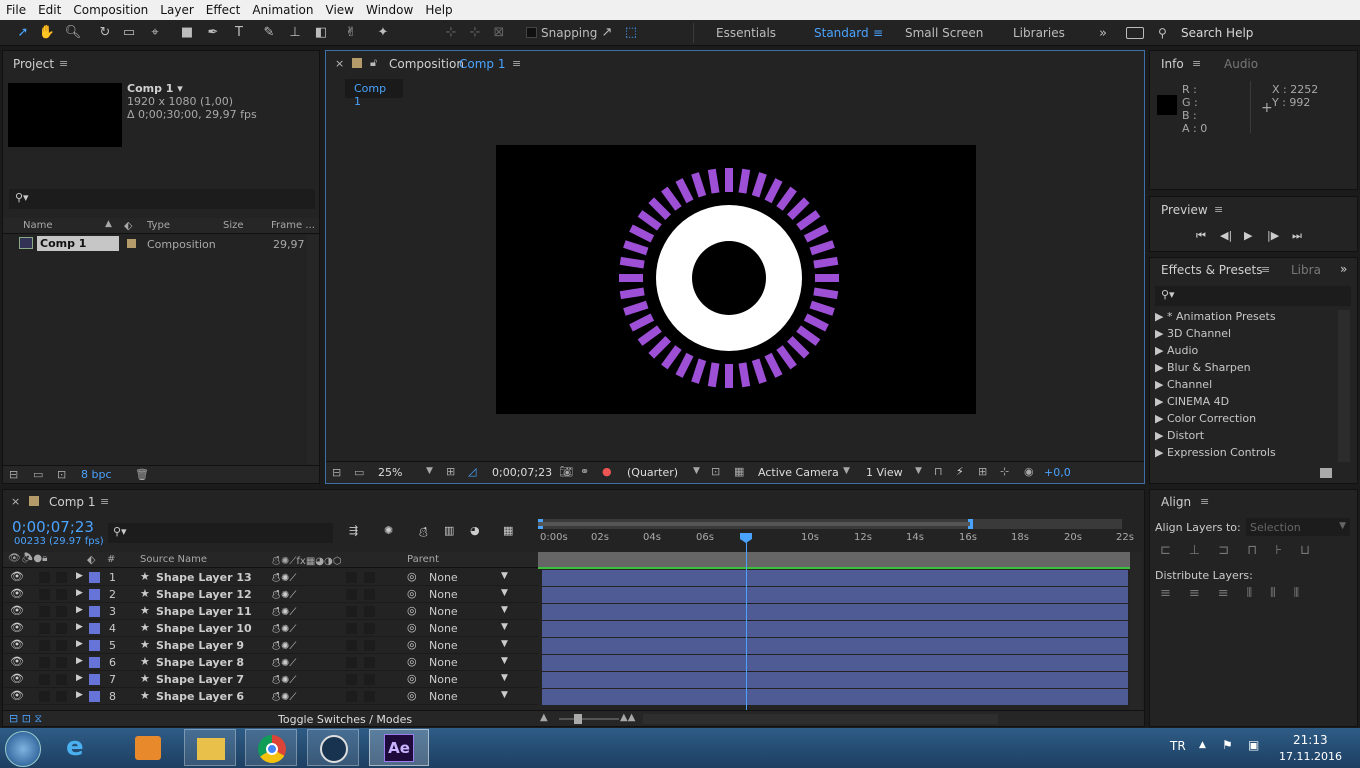 This screenshot has height=768, width=1360. I want to click on new-folder-icon: ▭, so click(38, 474).